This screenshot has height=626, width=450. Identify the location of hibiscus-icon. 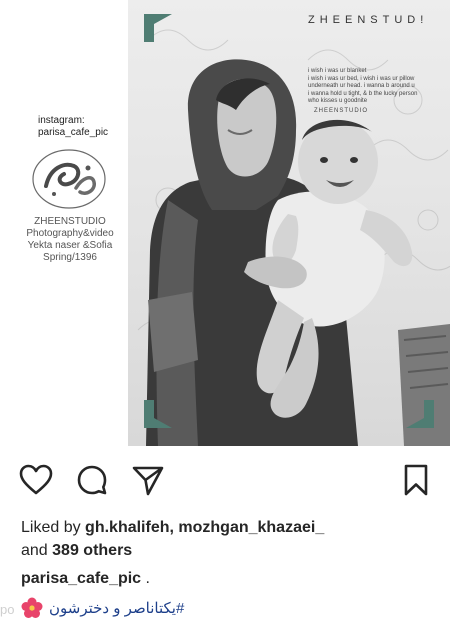
(32, 607).